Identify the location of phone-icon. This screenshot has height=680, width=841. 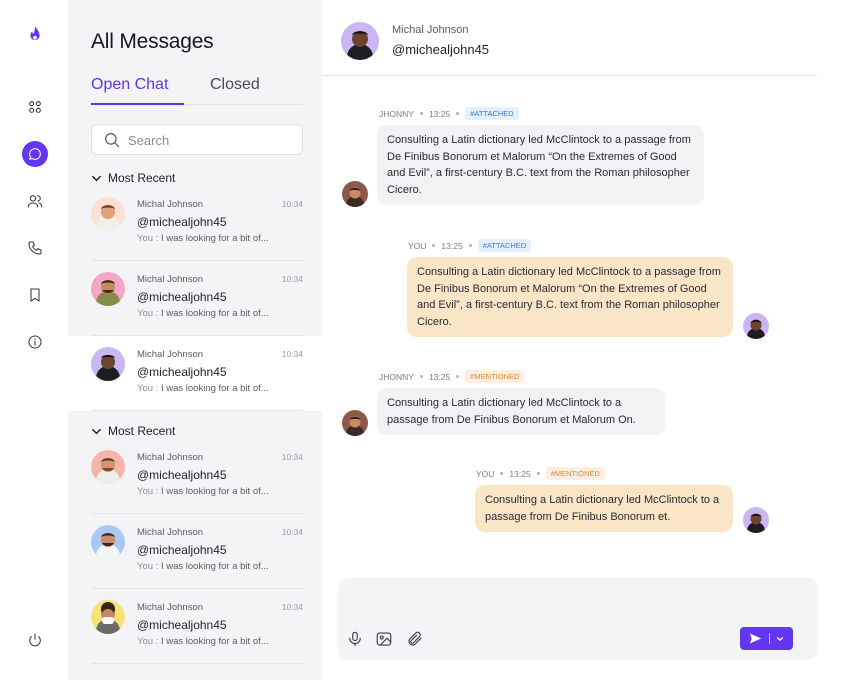
(35, 248).